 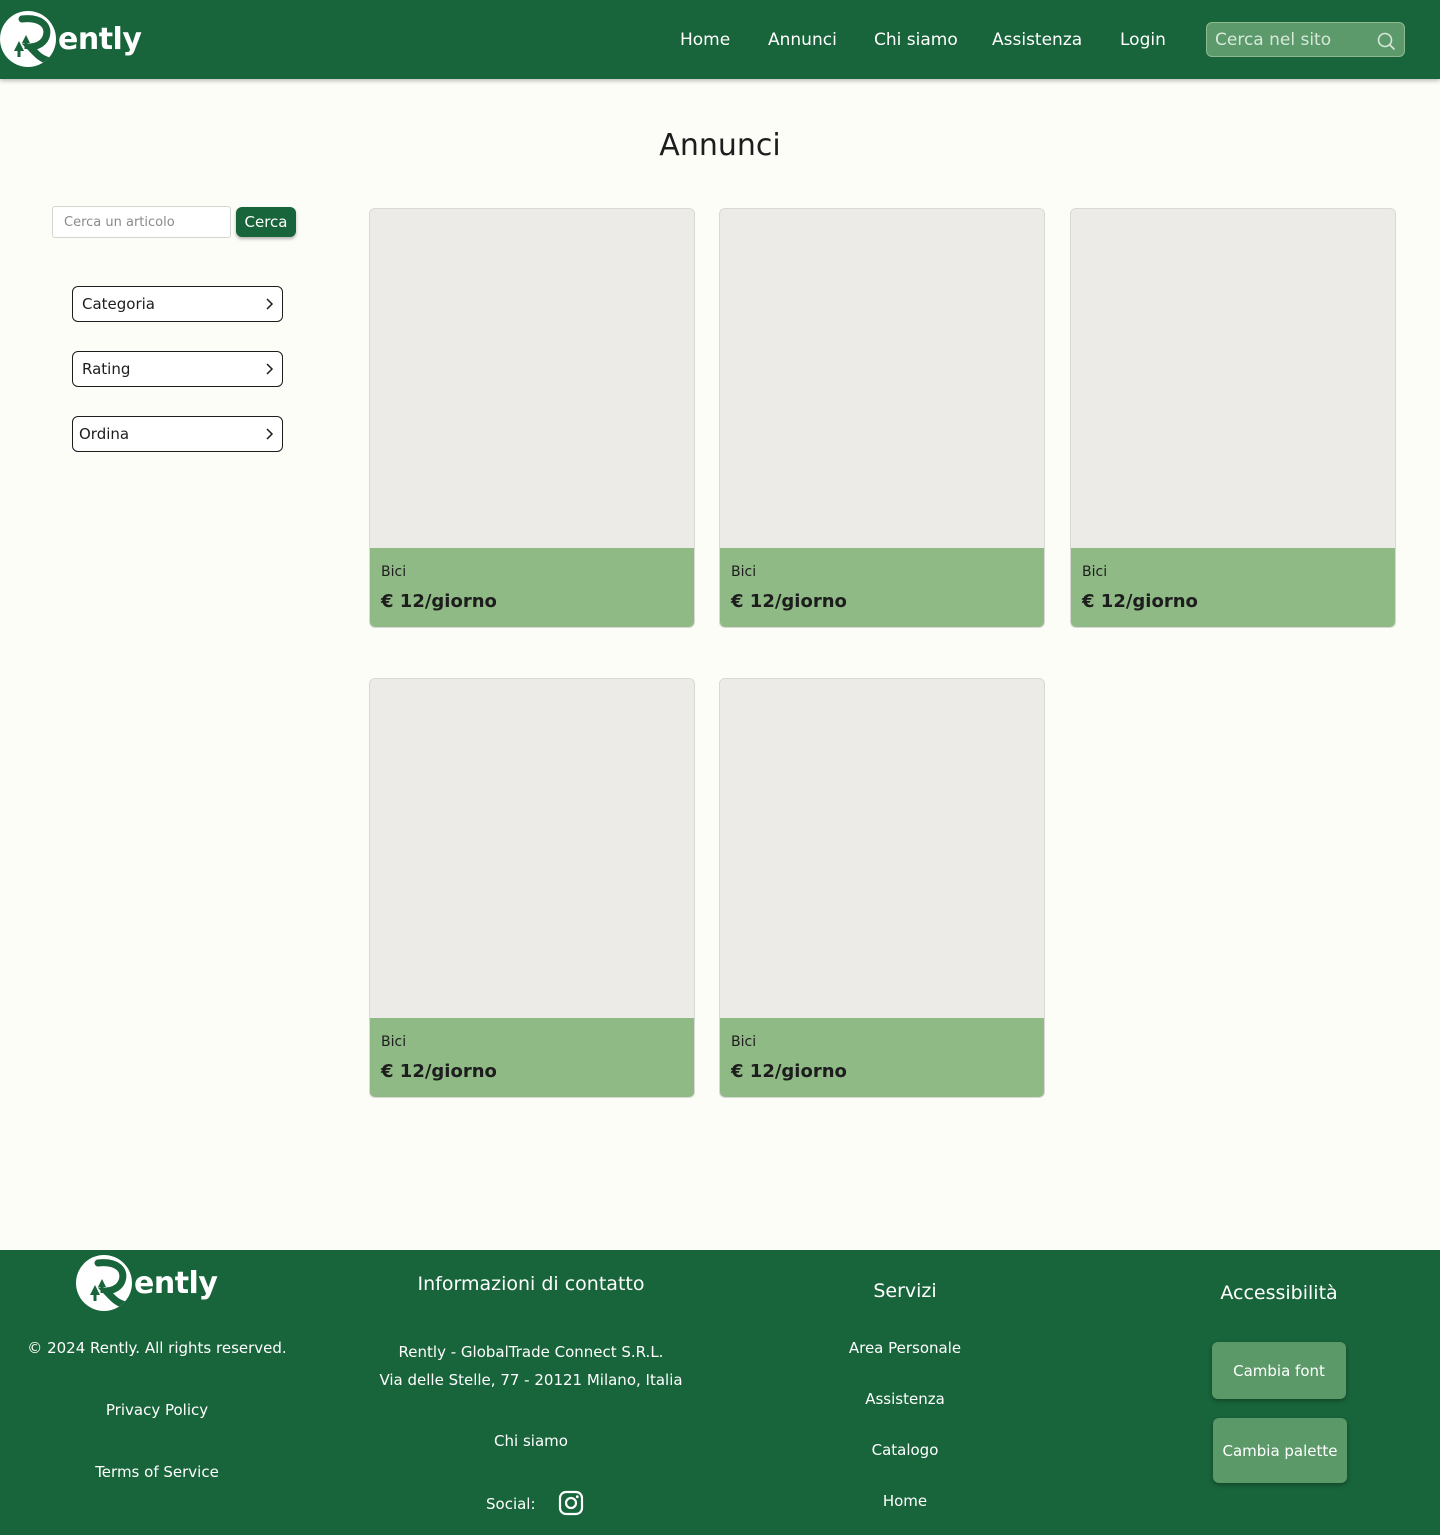 What do you see at coordinates (531, 1441) in the screenshot?
I see `about-link: Chi siamo` at bounding box center [531, 1441].